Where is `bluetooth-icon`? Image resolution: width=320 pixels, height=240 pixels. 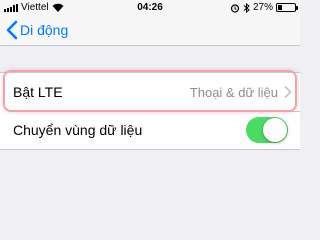
bluetooth-icon is located at coordinates (246, 7).